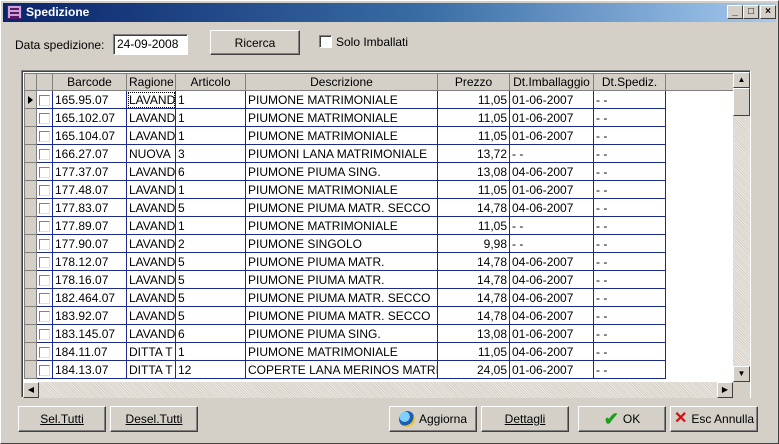 This screenshot has width=779, height=444. What do you see at coordinates (751, 12) in the screenshot?
I see `maximize-button: □` at bounding box center [751, 12].